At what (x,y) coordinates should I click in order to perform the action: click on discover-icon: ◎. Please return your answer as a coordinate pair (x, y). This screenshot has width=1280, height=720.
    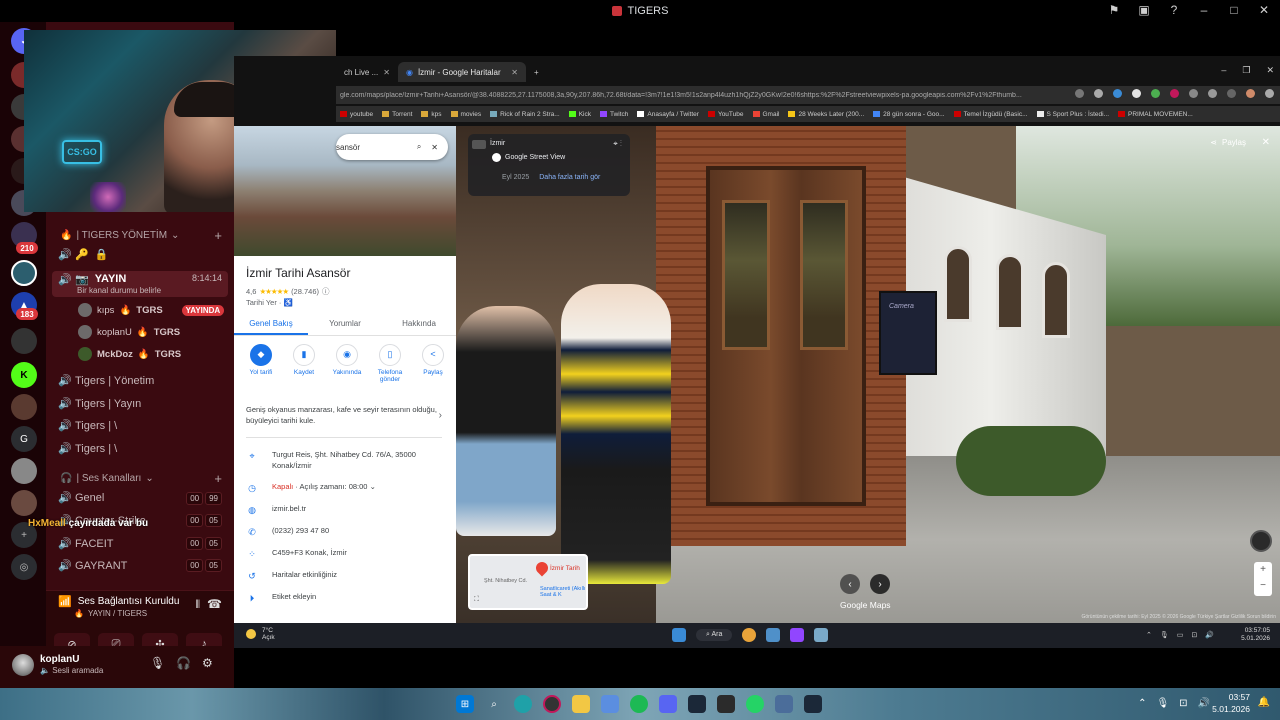
    Looking at the image, I should click on (24, 567).